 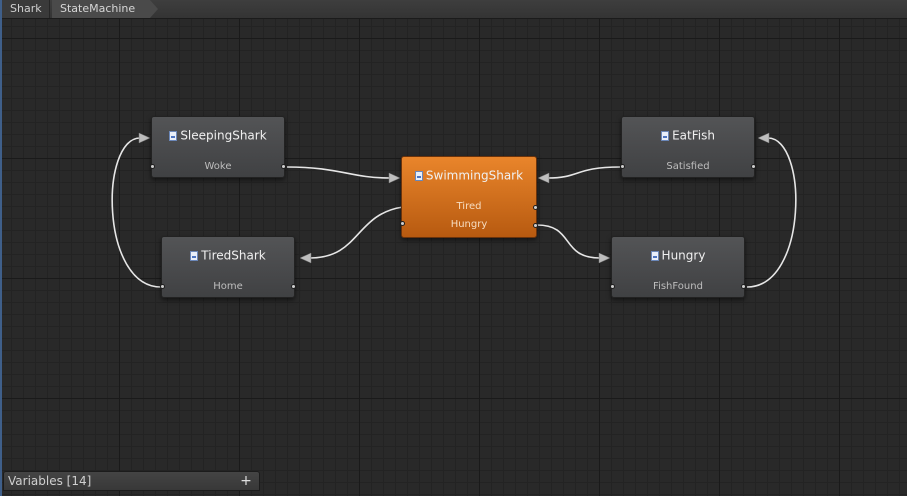 I want to click on node-title: SleepingShark, so click(x=218, y=135).